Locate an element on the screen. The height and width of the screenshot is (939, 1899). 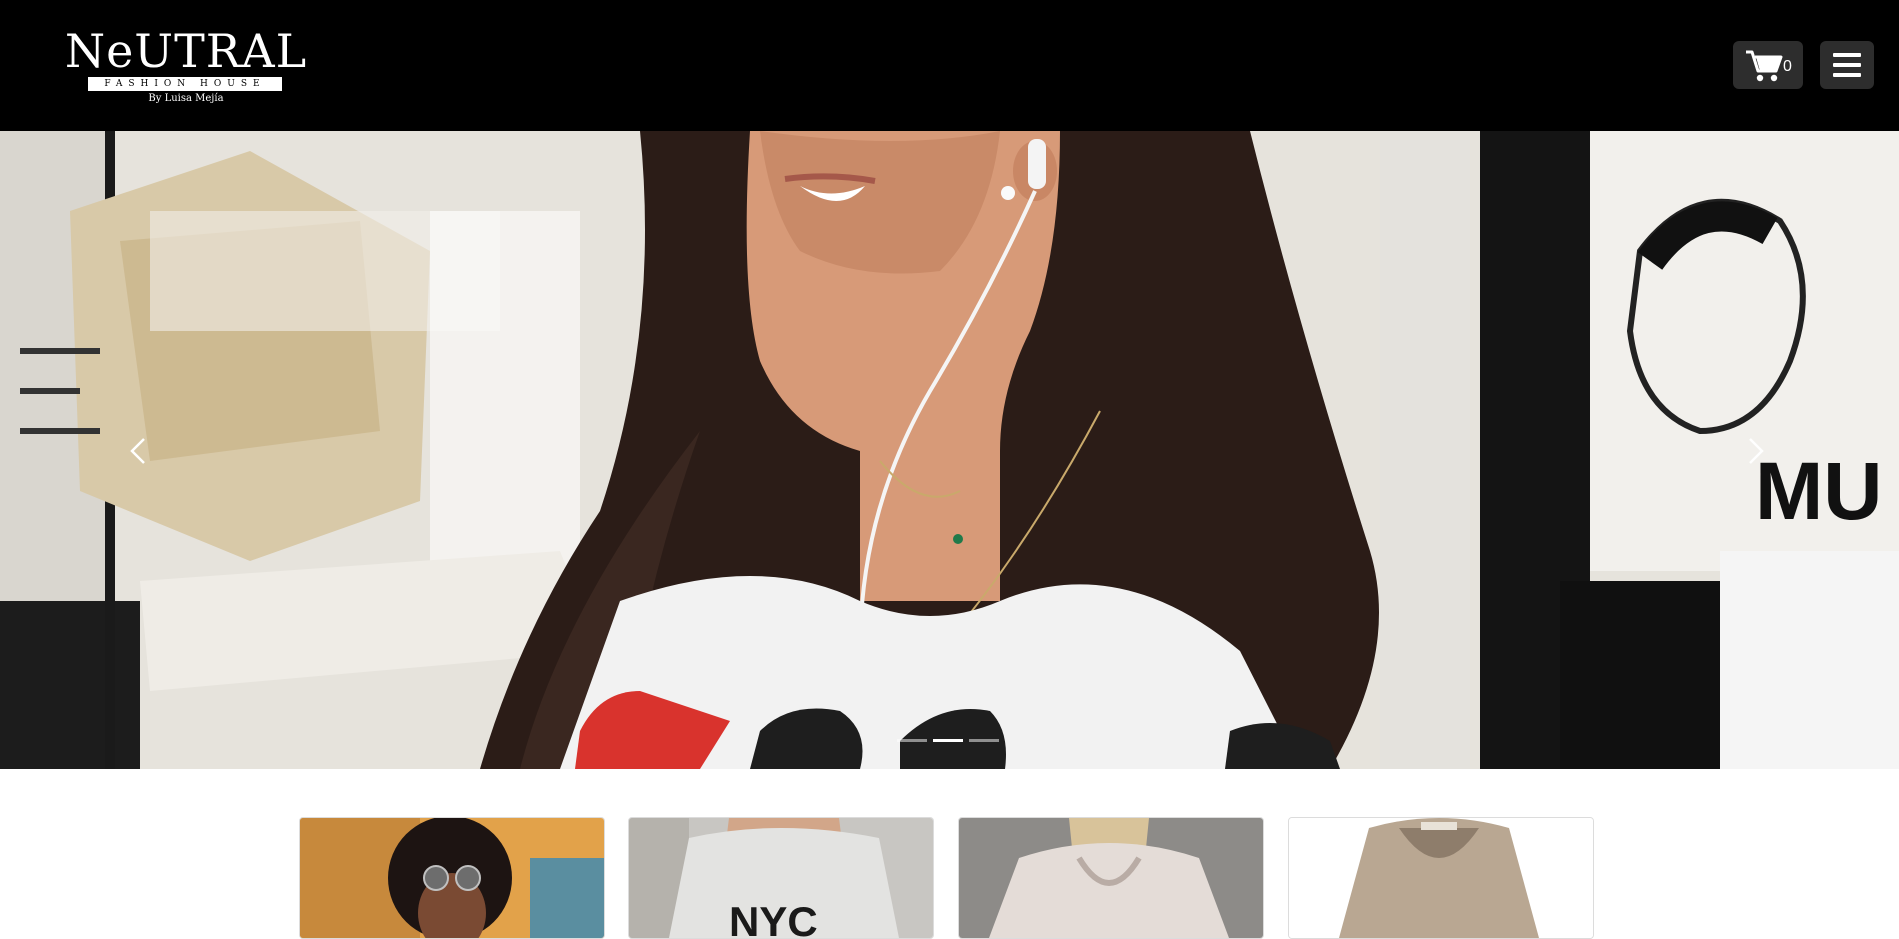
site-header: NeUTRAL FASHION HOUSE By Luisa Mejía 0 is located at coordinates (949, 65).